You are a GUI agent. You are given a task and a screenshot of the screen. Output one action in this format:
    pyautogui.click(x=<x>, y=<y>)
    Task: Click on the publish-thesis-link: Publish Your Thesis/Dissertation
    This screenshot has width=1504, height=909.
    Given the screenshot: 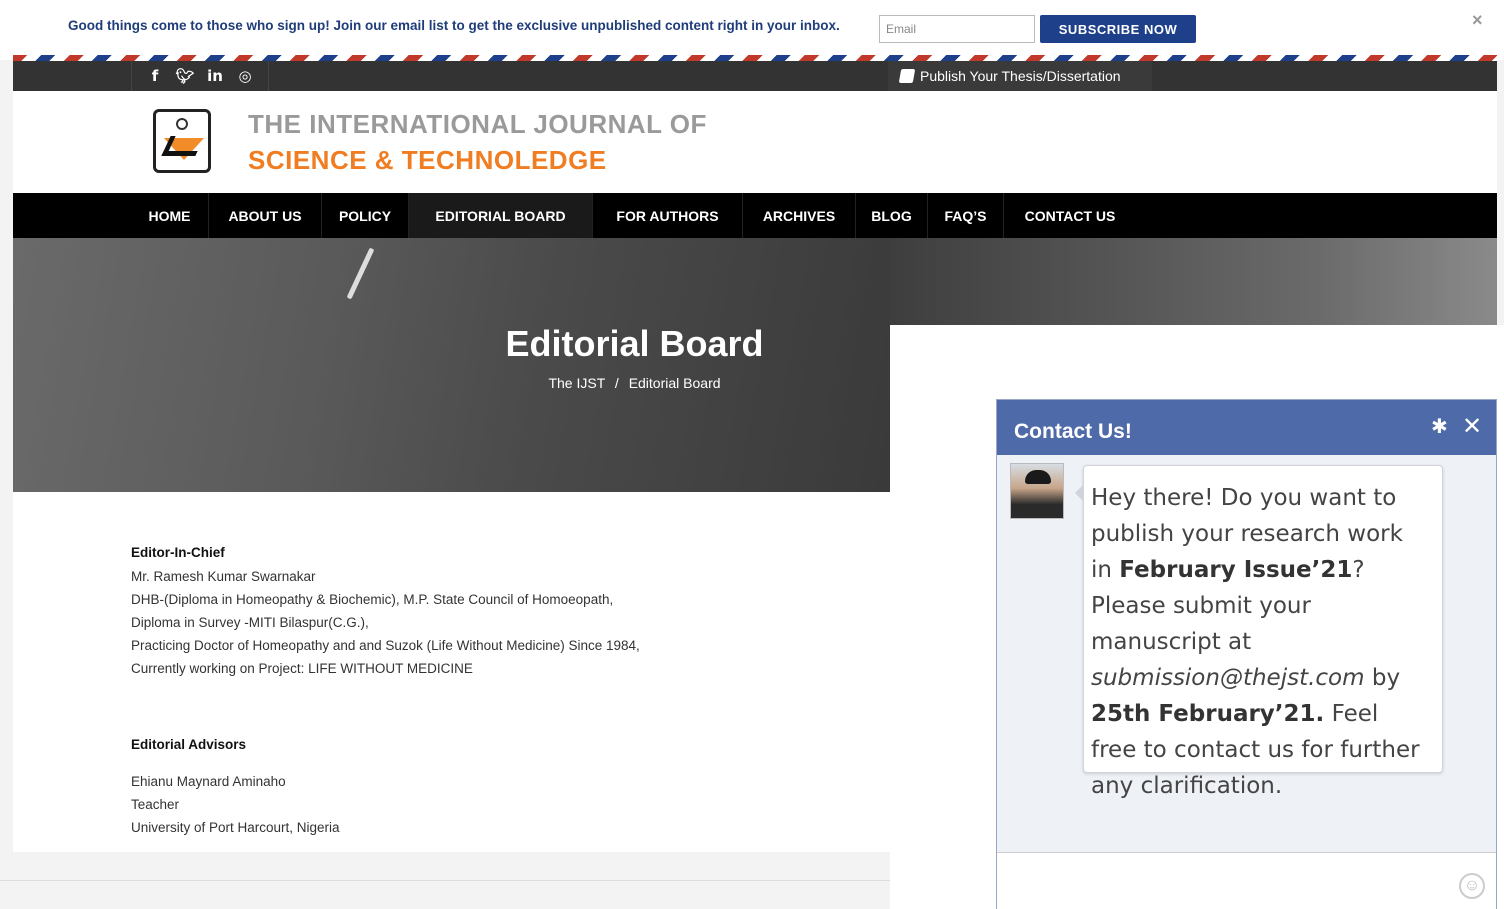 What is the action you would take?
    pyautogui.click(x=1020, y=76)
    